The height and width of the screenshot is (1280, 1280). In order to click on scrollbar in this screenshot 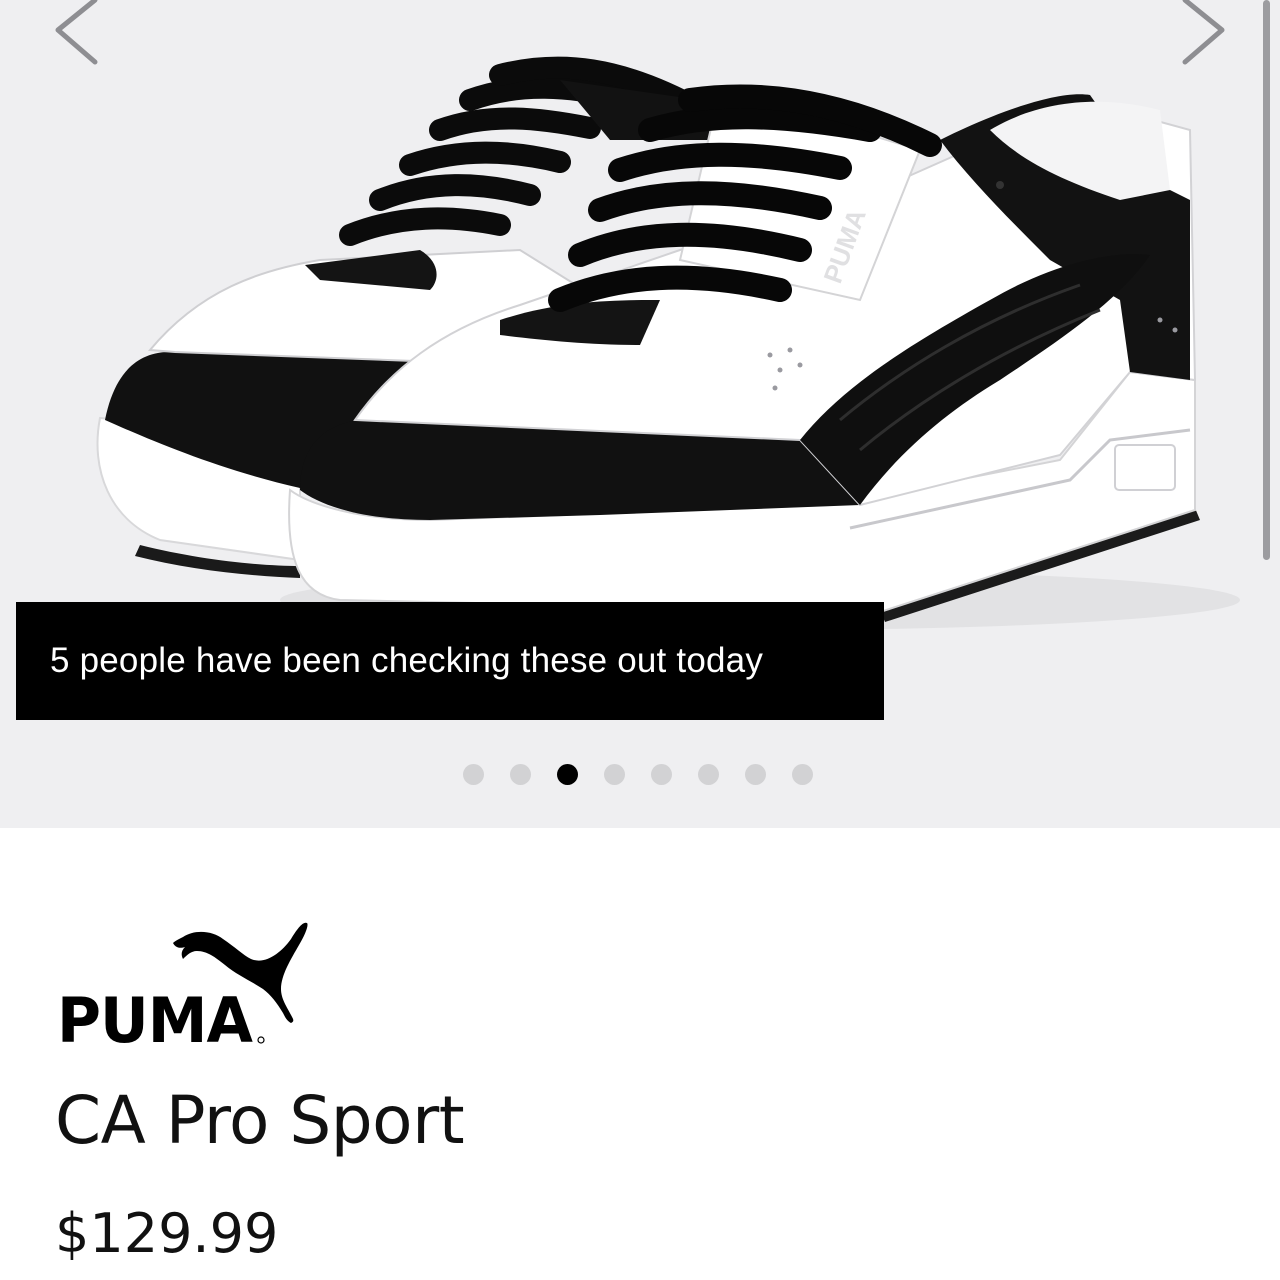, I will do `click(1268, 414)`.